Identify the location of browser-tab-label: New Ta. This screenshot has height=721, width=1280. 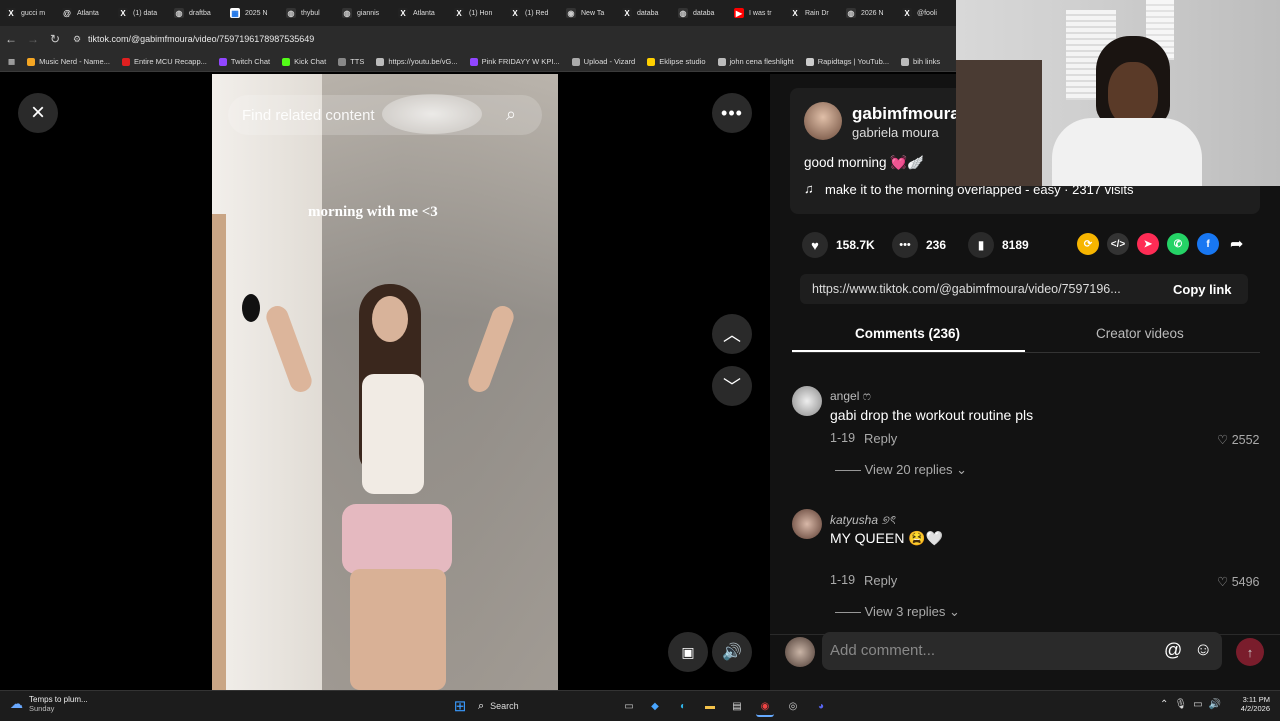
(593, 13).